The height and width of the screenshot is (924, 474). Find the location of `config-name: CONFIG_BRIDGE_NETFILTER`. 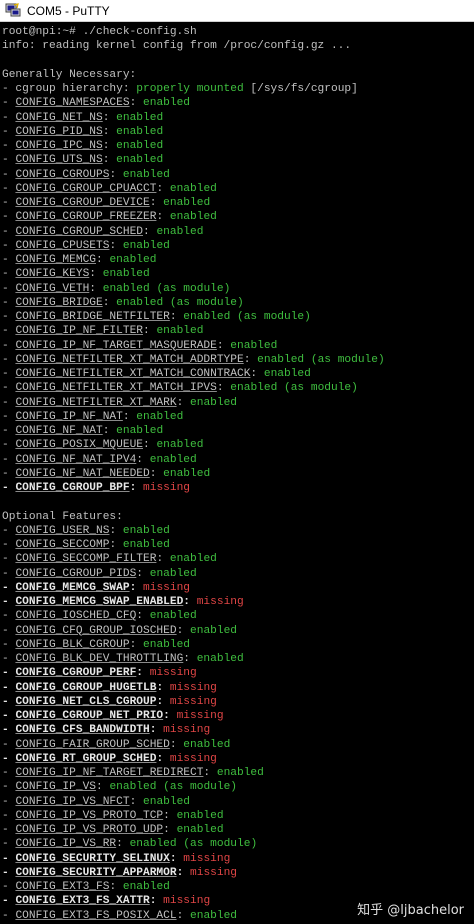

config-name: CONFIG_BRIDGE_NETFILTER is located at coordinates (92, 317).